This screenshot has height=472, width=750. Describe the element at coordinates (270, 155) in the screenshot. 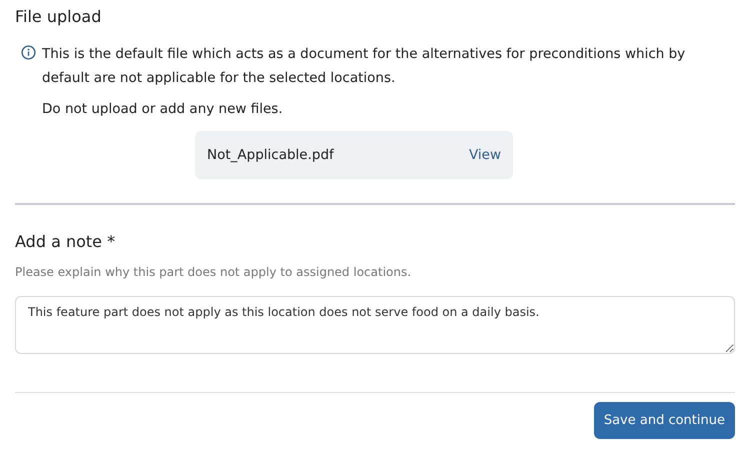

I see `file-name: Not_Applicable.pdf` at that location.